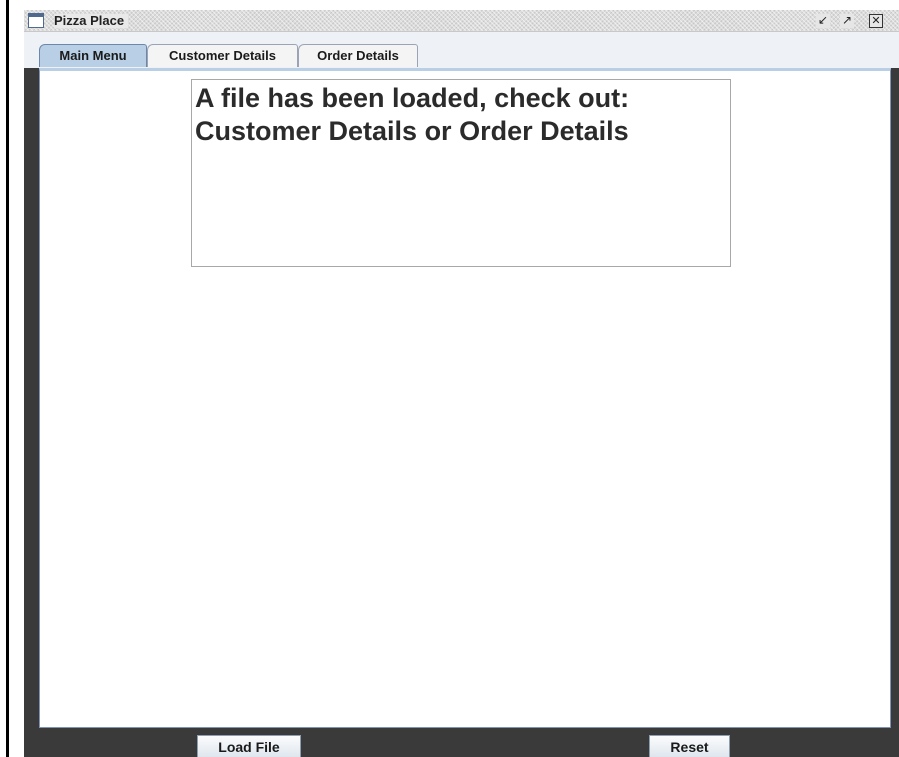  I want to click on minimize-icon: ↙, so click(823, 21).